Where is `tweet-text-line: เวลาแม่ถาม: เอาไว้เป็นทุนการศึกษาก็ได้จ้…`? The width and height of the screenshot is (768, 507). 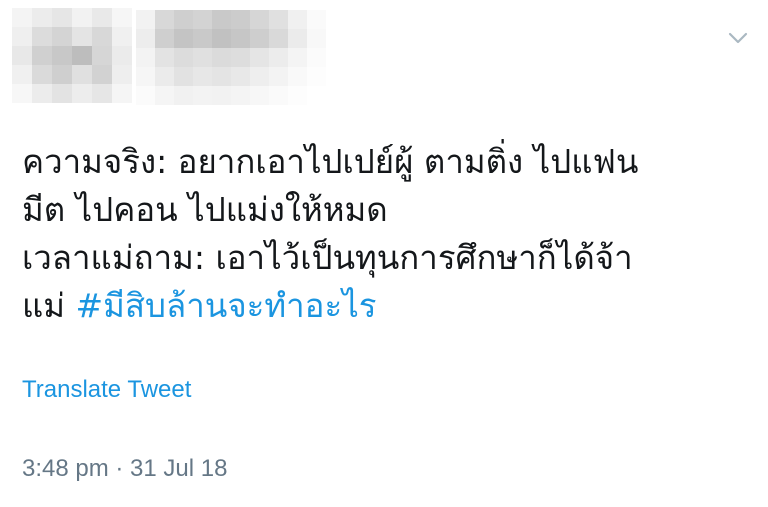 tweet-text-line: เวลาแม่ถาม: เอาไว้เป็นทุนการศึกษาก็ได้จ้… is located at coordinates (327, 257).